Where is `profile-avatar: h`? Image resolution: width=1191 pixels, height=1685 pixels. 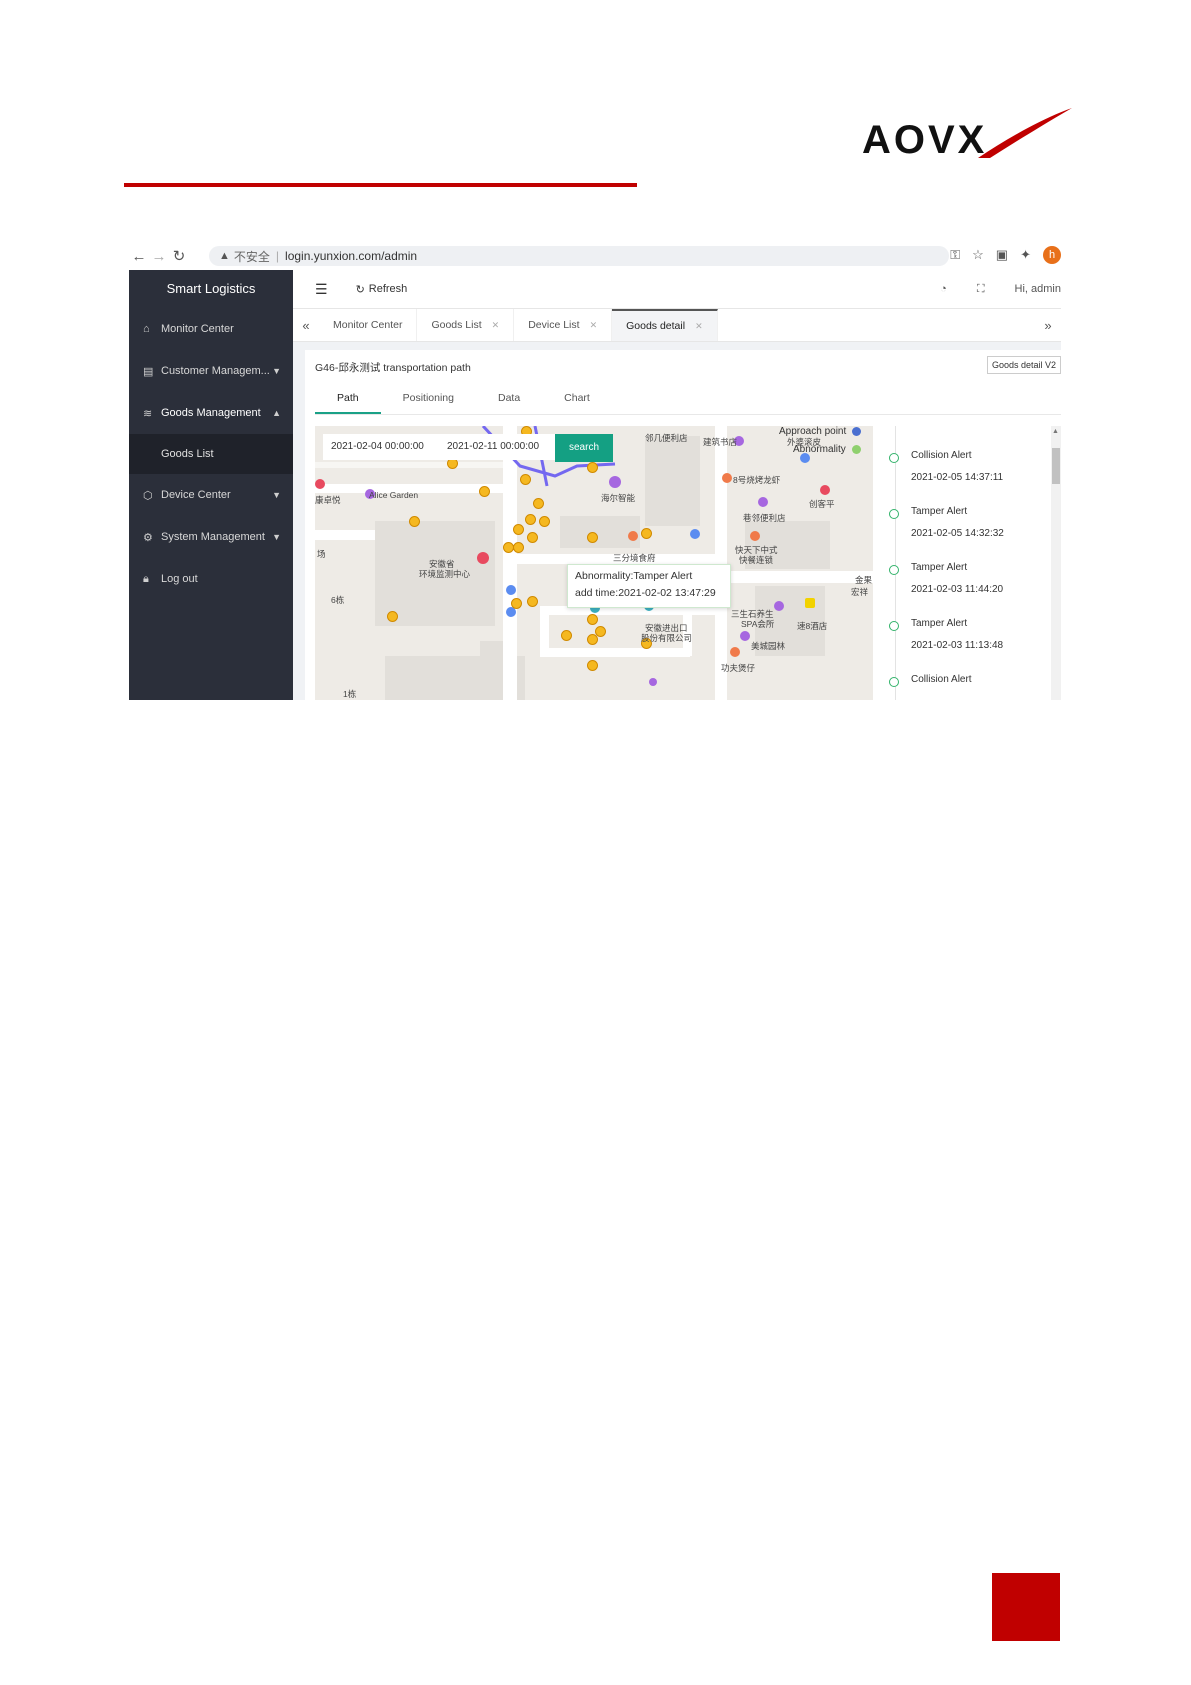 profile-avatar: h is located at coordinates (1052, 255).